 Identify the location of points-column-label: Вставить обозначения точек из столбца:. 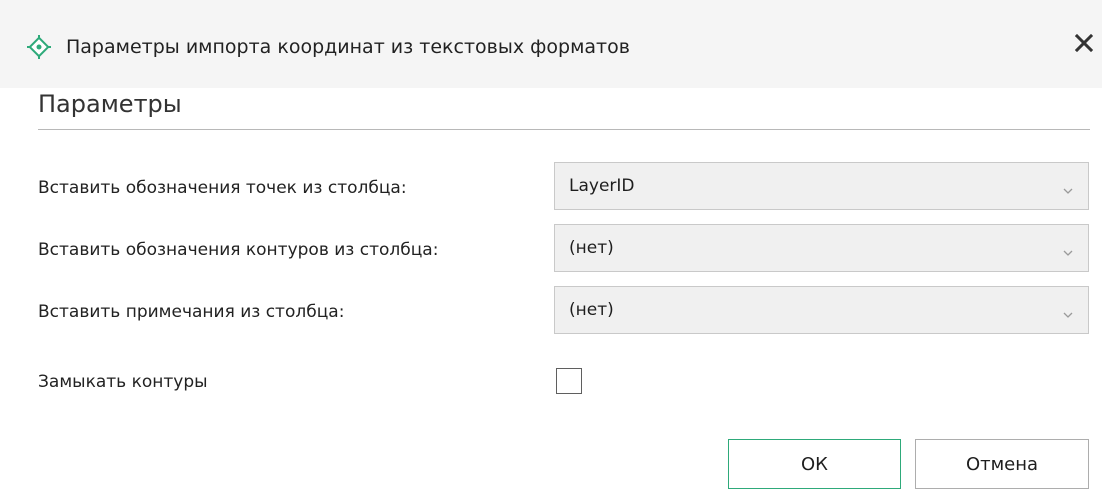
(222, 188).